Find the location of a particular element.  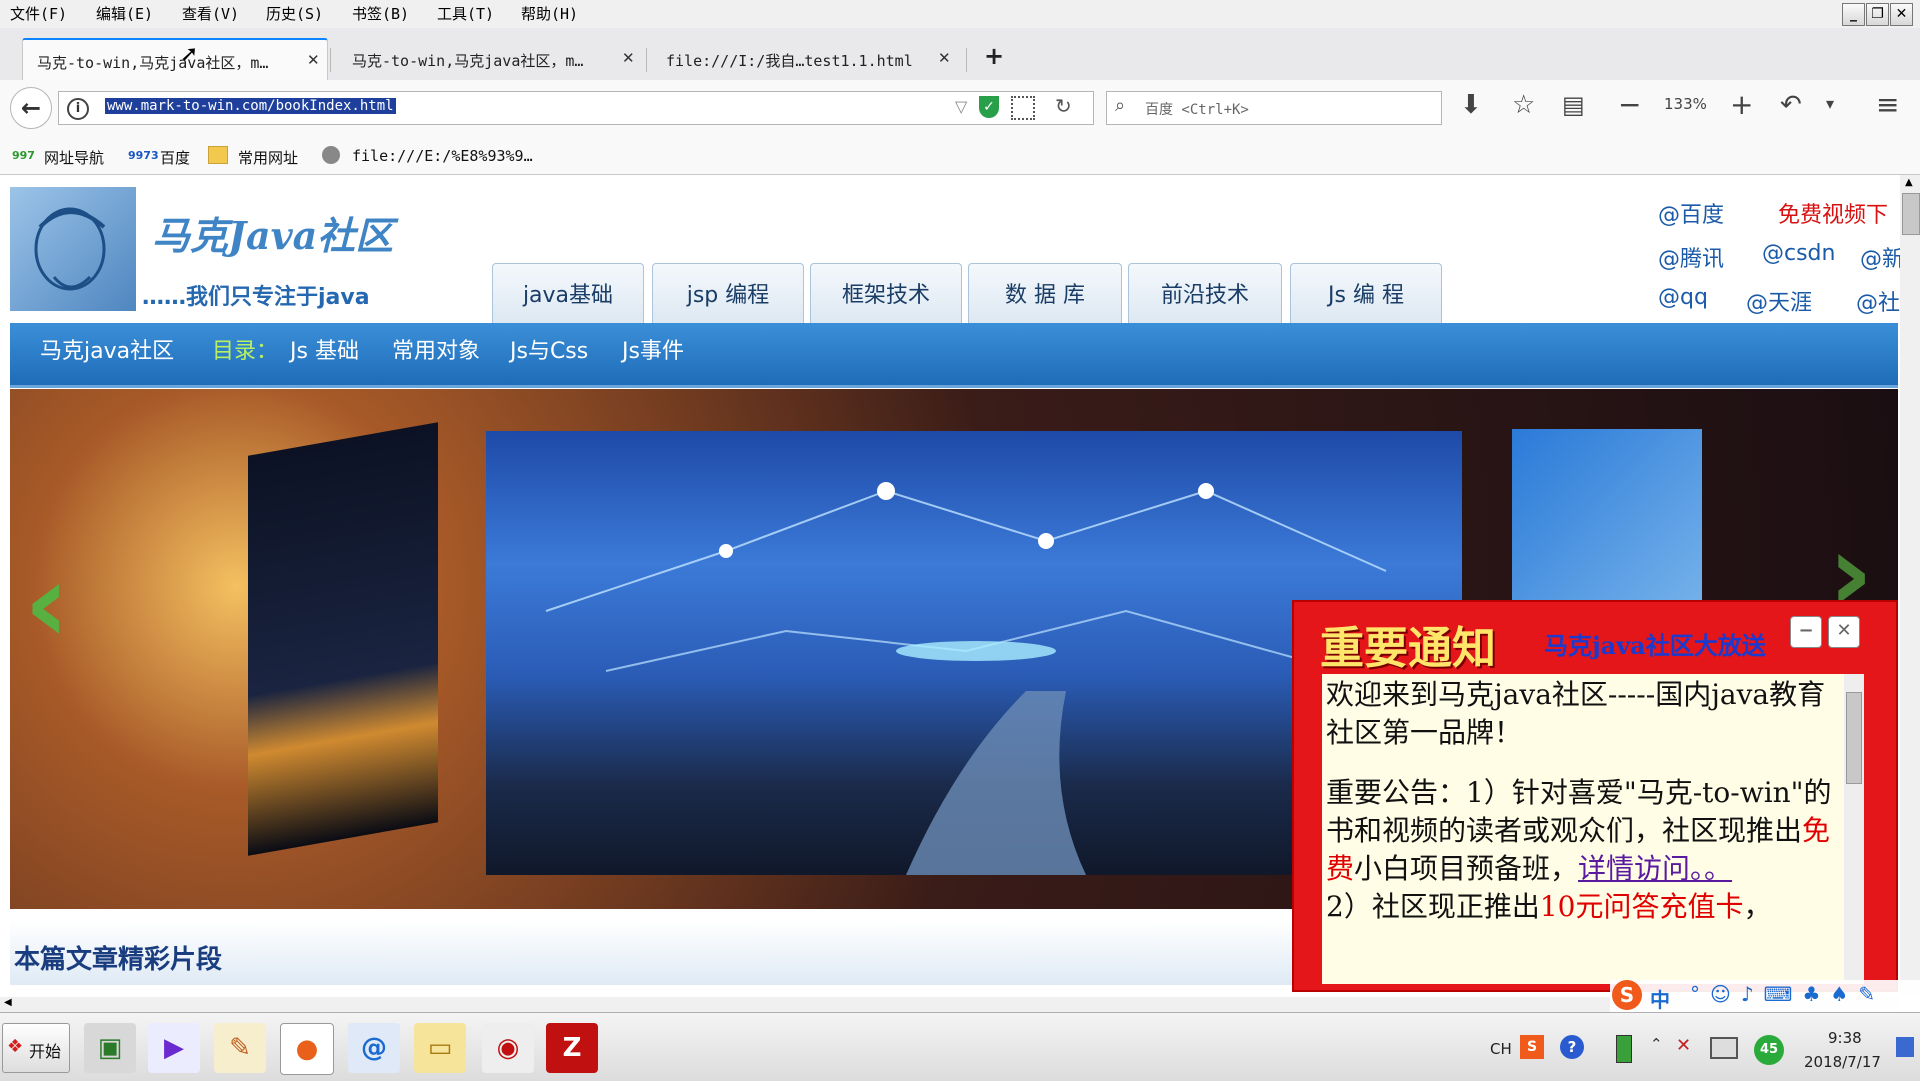

reading-list-icon: ▤ is located at coordinates (1573, 105).